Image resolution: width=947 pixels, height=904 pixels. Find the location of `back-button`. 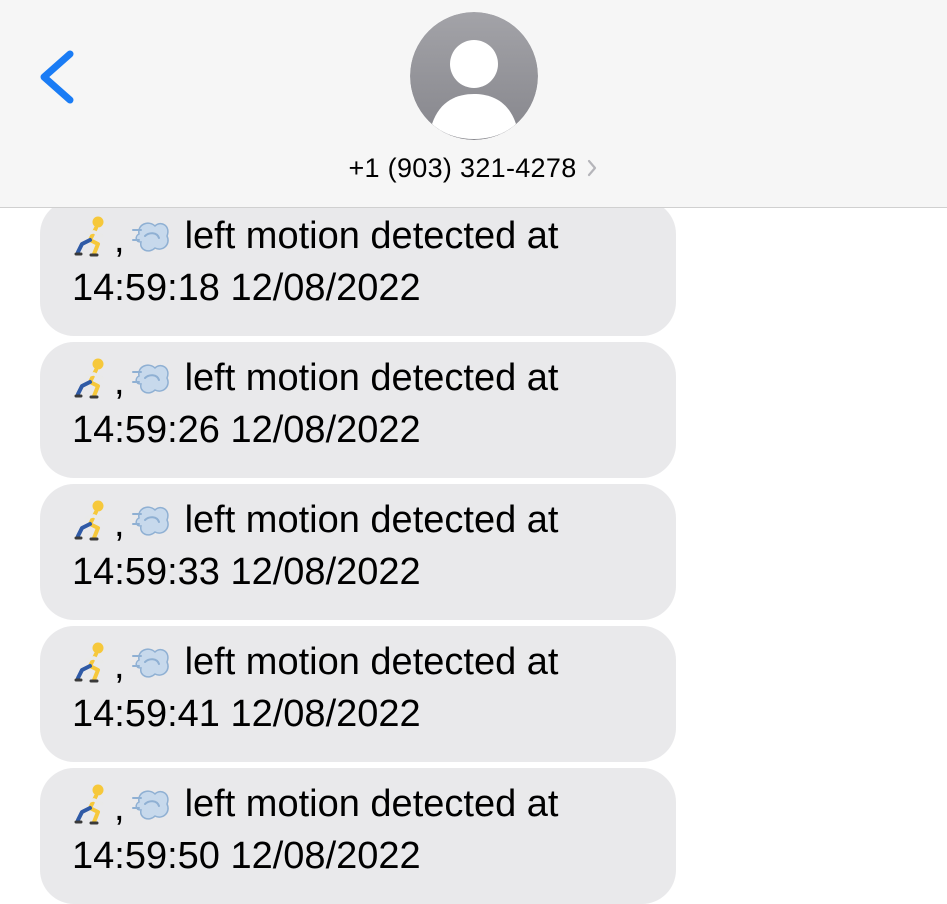

back-button is located at coordinates (60, 77).